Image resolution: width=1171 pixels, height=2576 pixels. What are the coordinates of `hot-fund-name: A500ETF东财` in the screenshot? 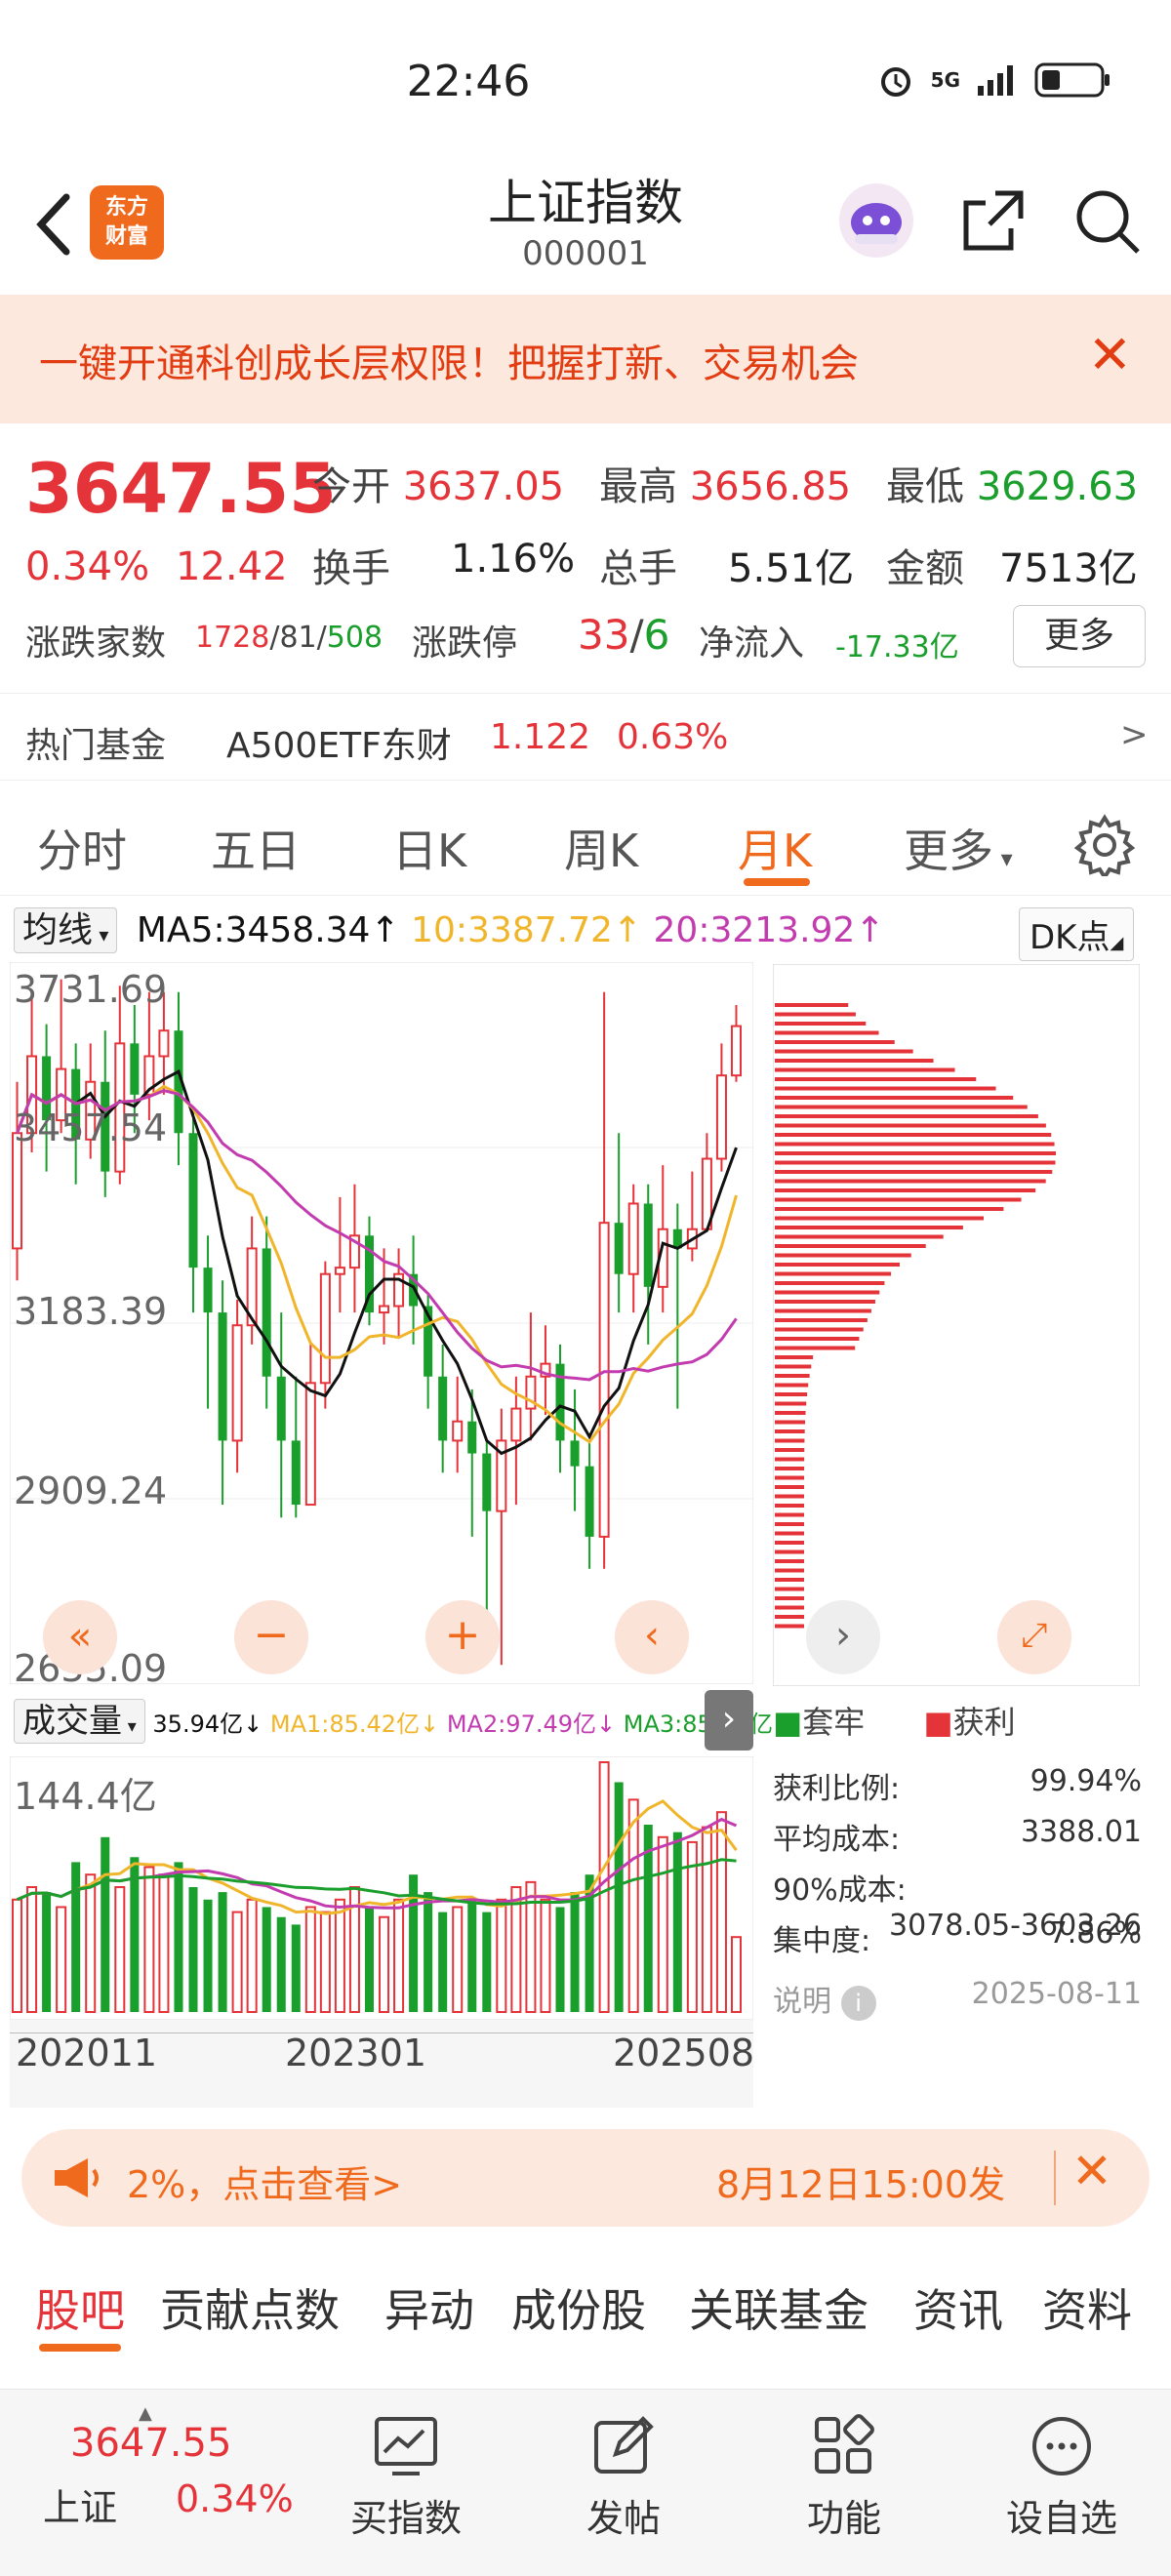 It's located at (339, 742).